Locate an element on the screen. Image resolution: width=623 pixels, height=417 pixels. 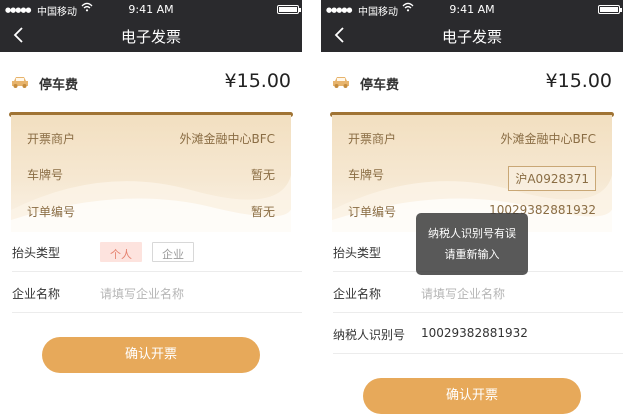
plate-value: 沪A0928371 is located at coordinates (552, 178).